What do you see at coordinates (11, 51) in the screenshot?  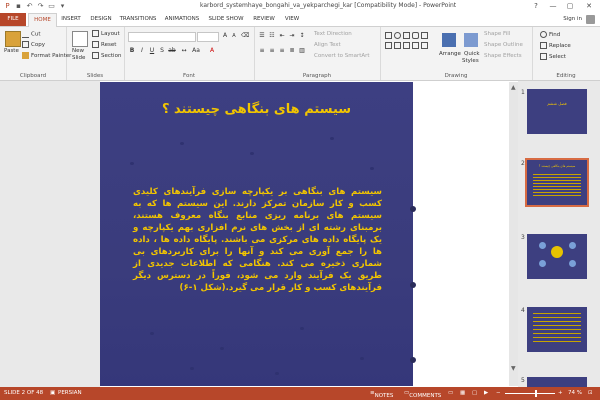 I see `paste-button: Paste` at bounding box center [11, 51].